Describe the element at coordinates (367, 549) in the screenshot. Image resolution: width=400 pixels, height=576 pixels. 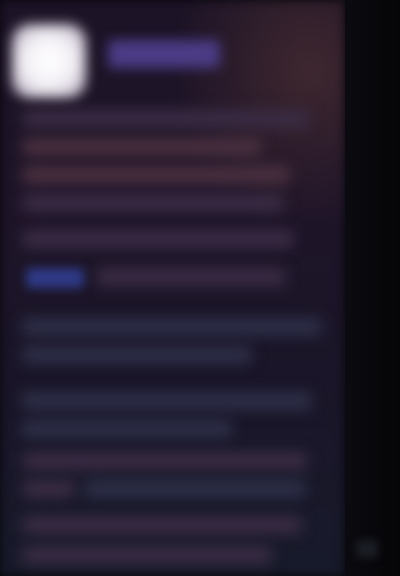
I see `scroll-indicator-icon` at that location.